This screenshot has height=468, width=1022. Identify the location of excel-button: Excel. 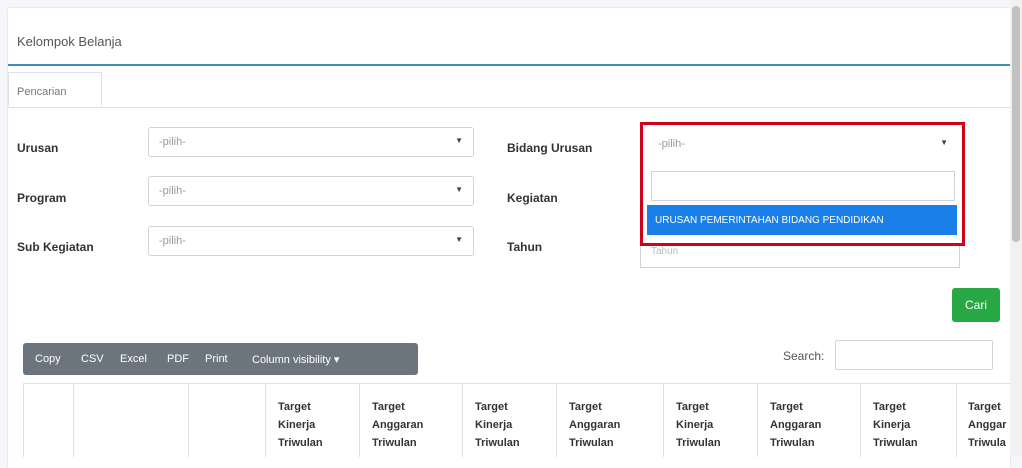
(133, 359).